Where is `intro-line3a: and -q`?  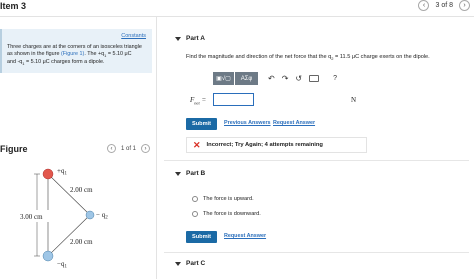 intro-line3a: and -q is located at coordinates (15, 62).